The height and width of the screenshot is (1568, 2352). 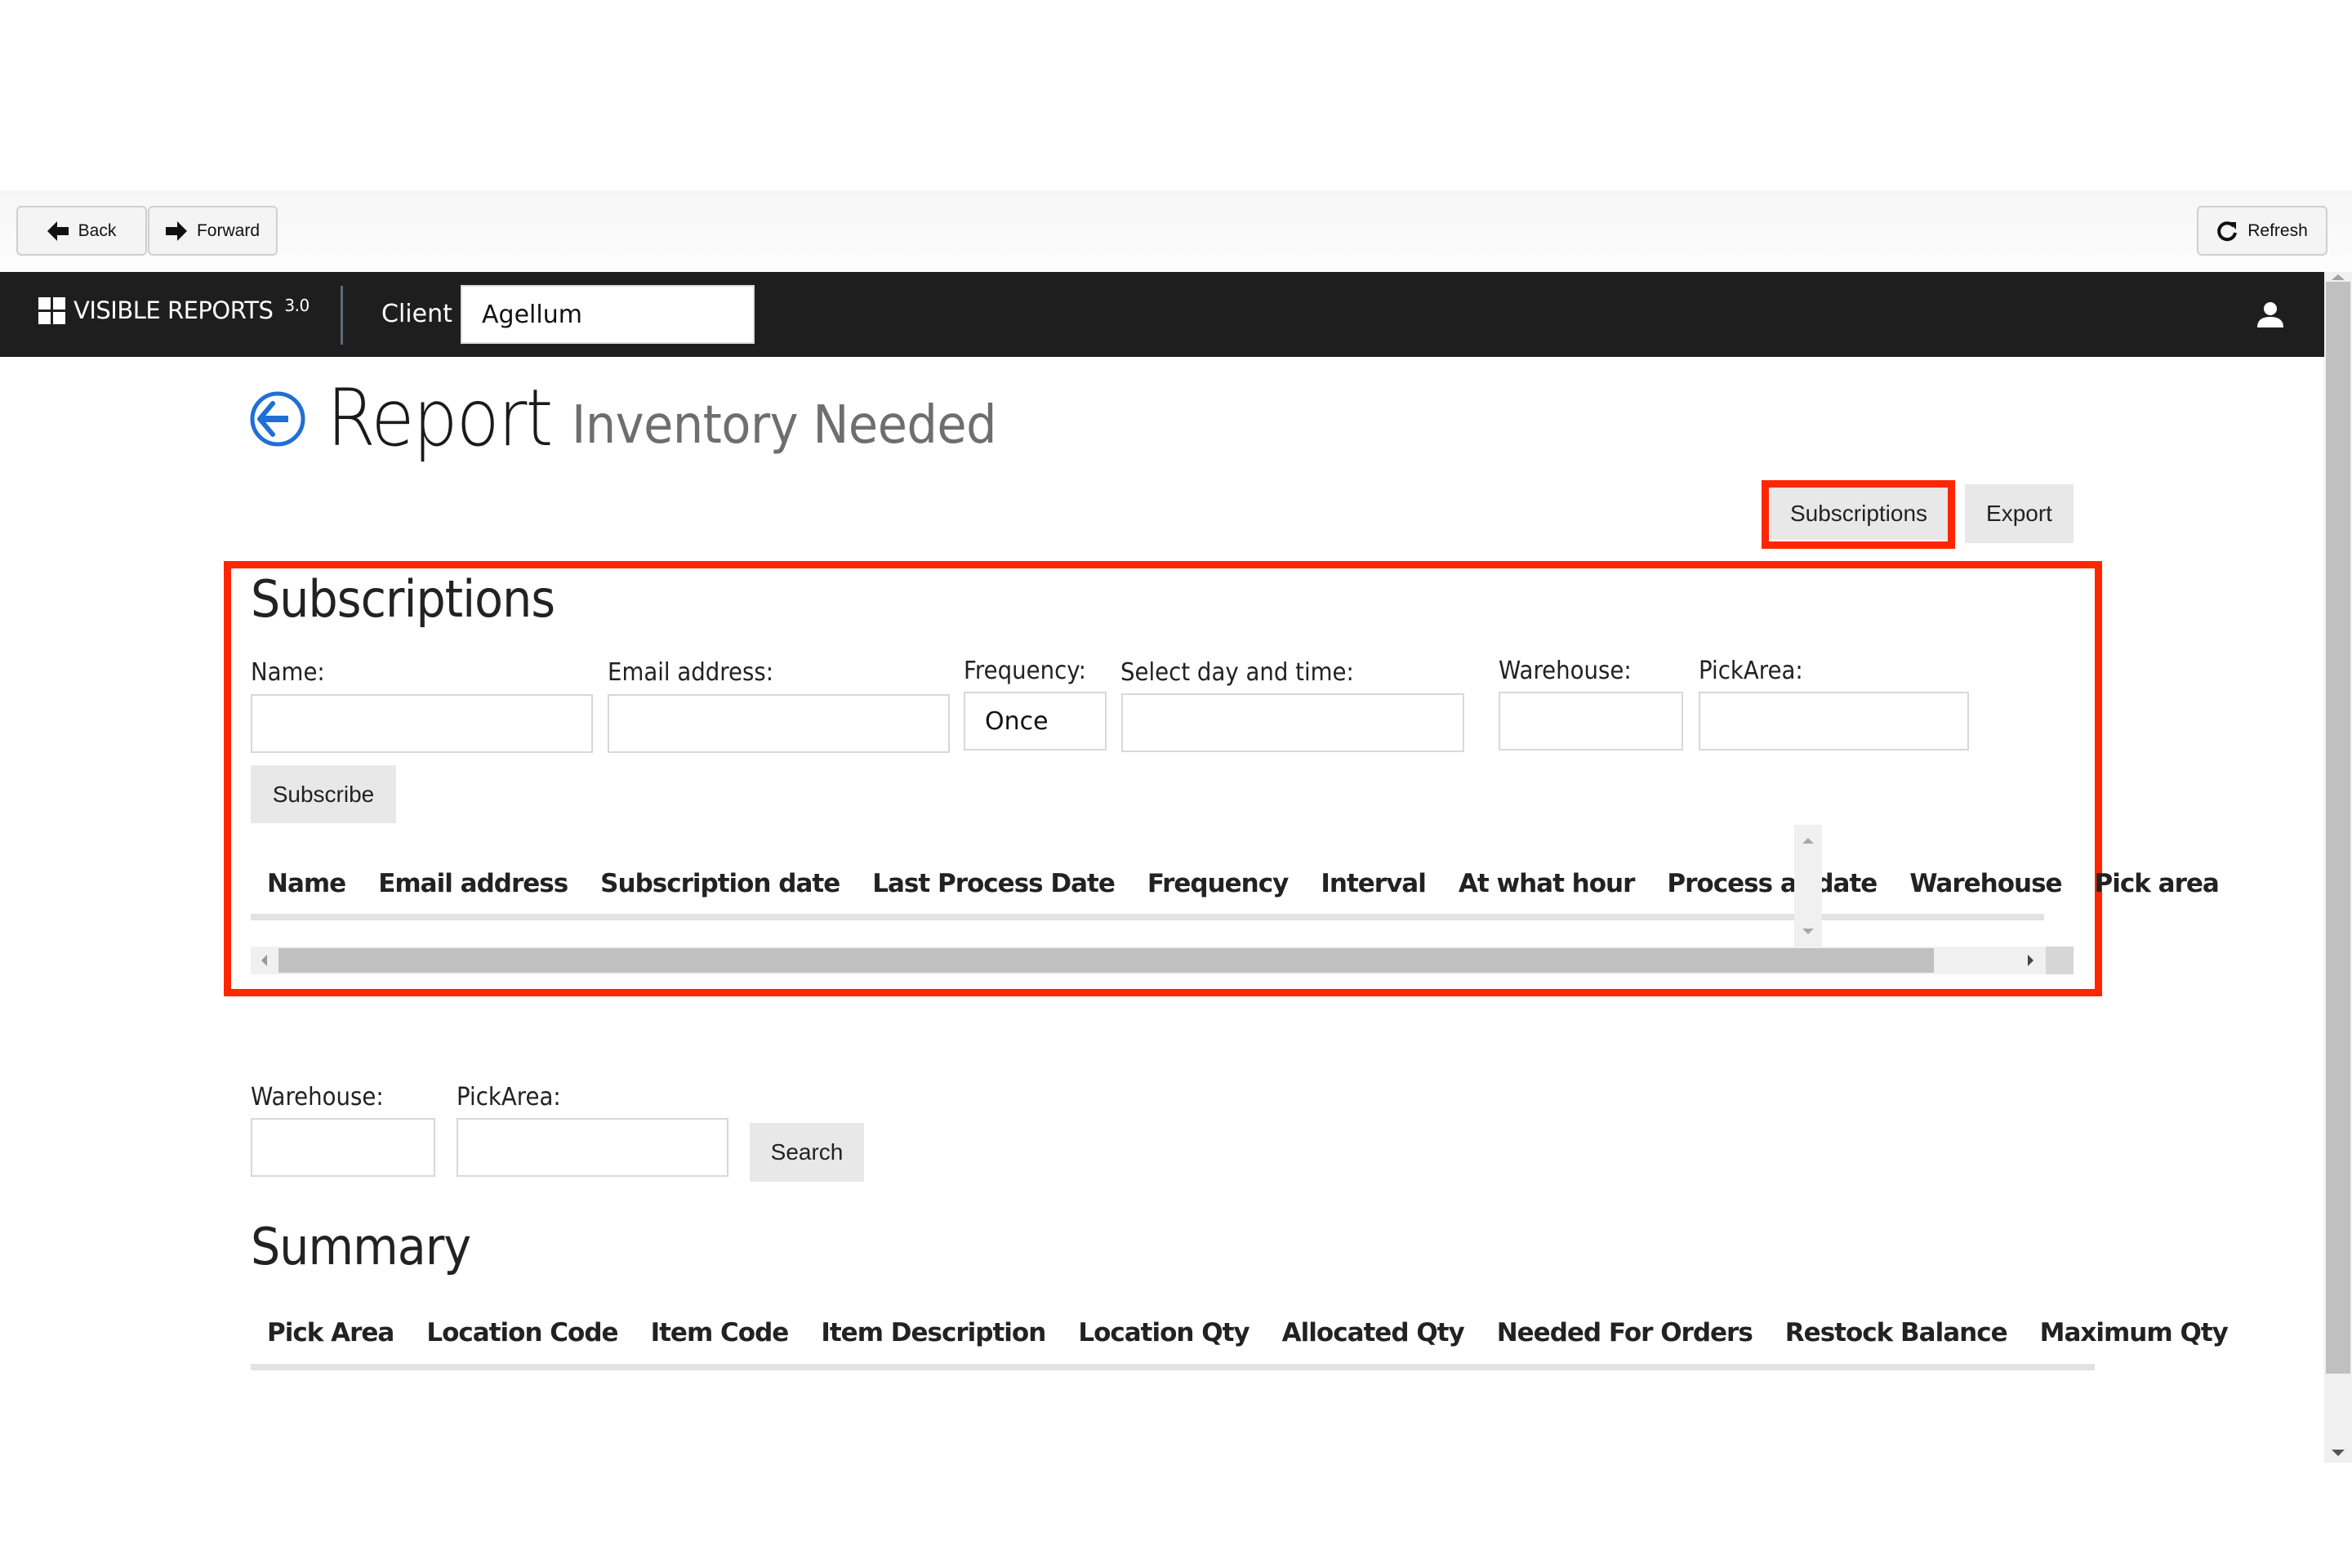 I want to click on column-header: Item Code, so click(x=720, y=1333).